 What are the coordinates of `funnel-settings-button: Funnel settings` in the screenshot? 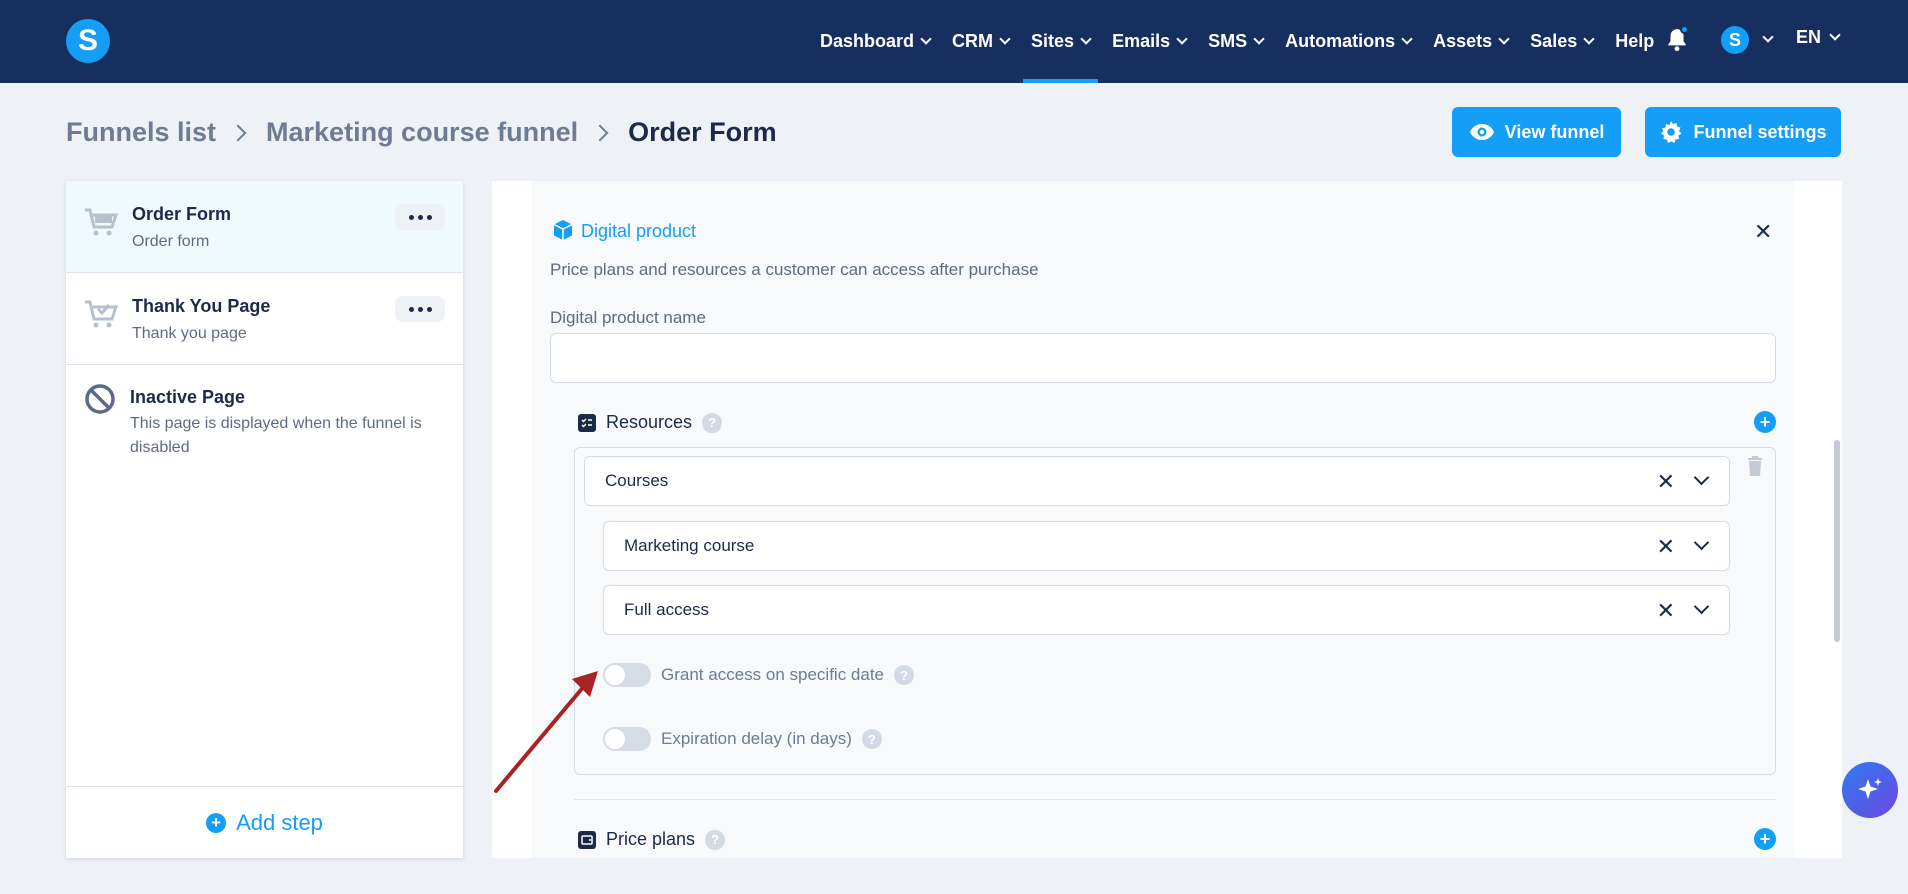 It's located at (1743, 132).